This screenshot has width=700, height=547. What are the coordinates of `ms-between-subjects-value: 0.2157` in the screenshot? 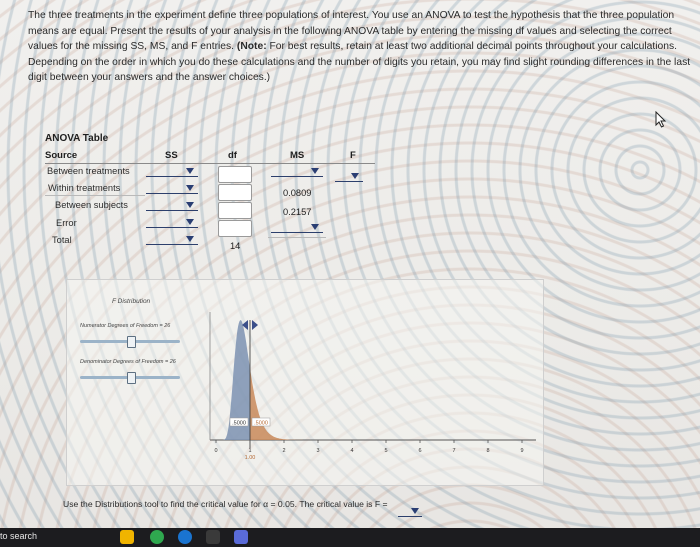 It's located at (297, 212).